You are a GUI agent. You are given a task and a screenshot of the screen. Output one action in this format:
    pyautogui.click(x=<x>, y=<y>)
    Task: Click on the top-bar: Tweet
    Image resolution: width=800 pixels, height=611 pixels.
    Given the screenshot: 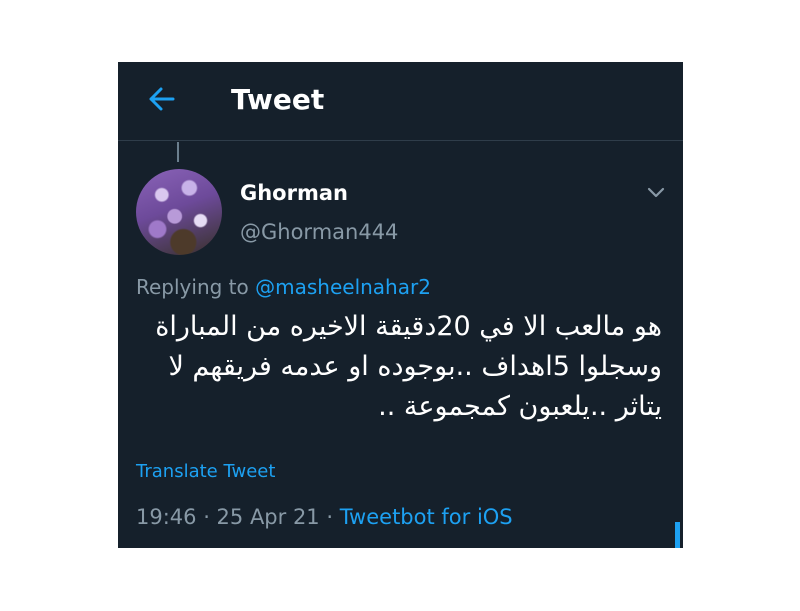 What is the action you would take?
    pyautogui.click(x=400, y=101)
    